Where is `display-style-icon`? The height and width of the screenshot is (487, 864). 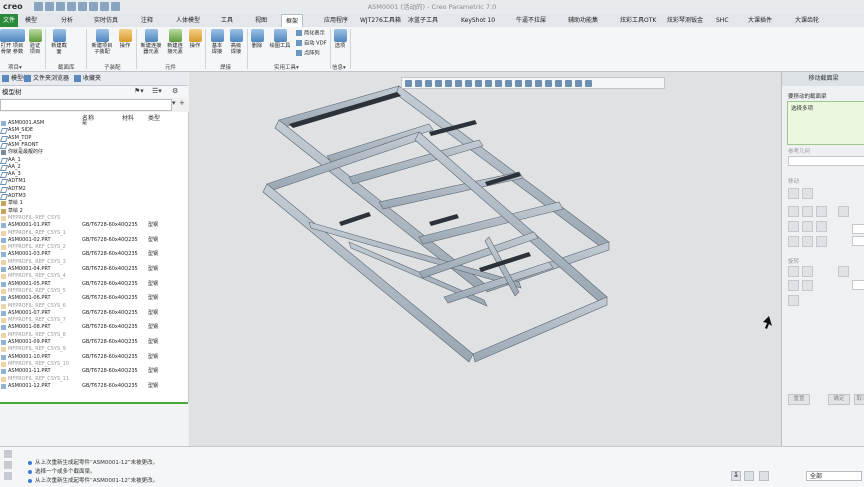
display-style-icon is located at coordinates (468, 83).